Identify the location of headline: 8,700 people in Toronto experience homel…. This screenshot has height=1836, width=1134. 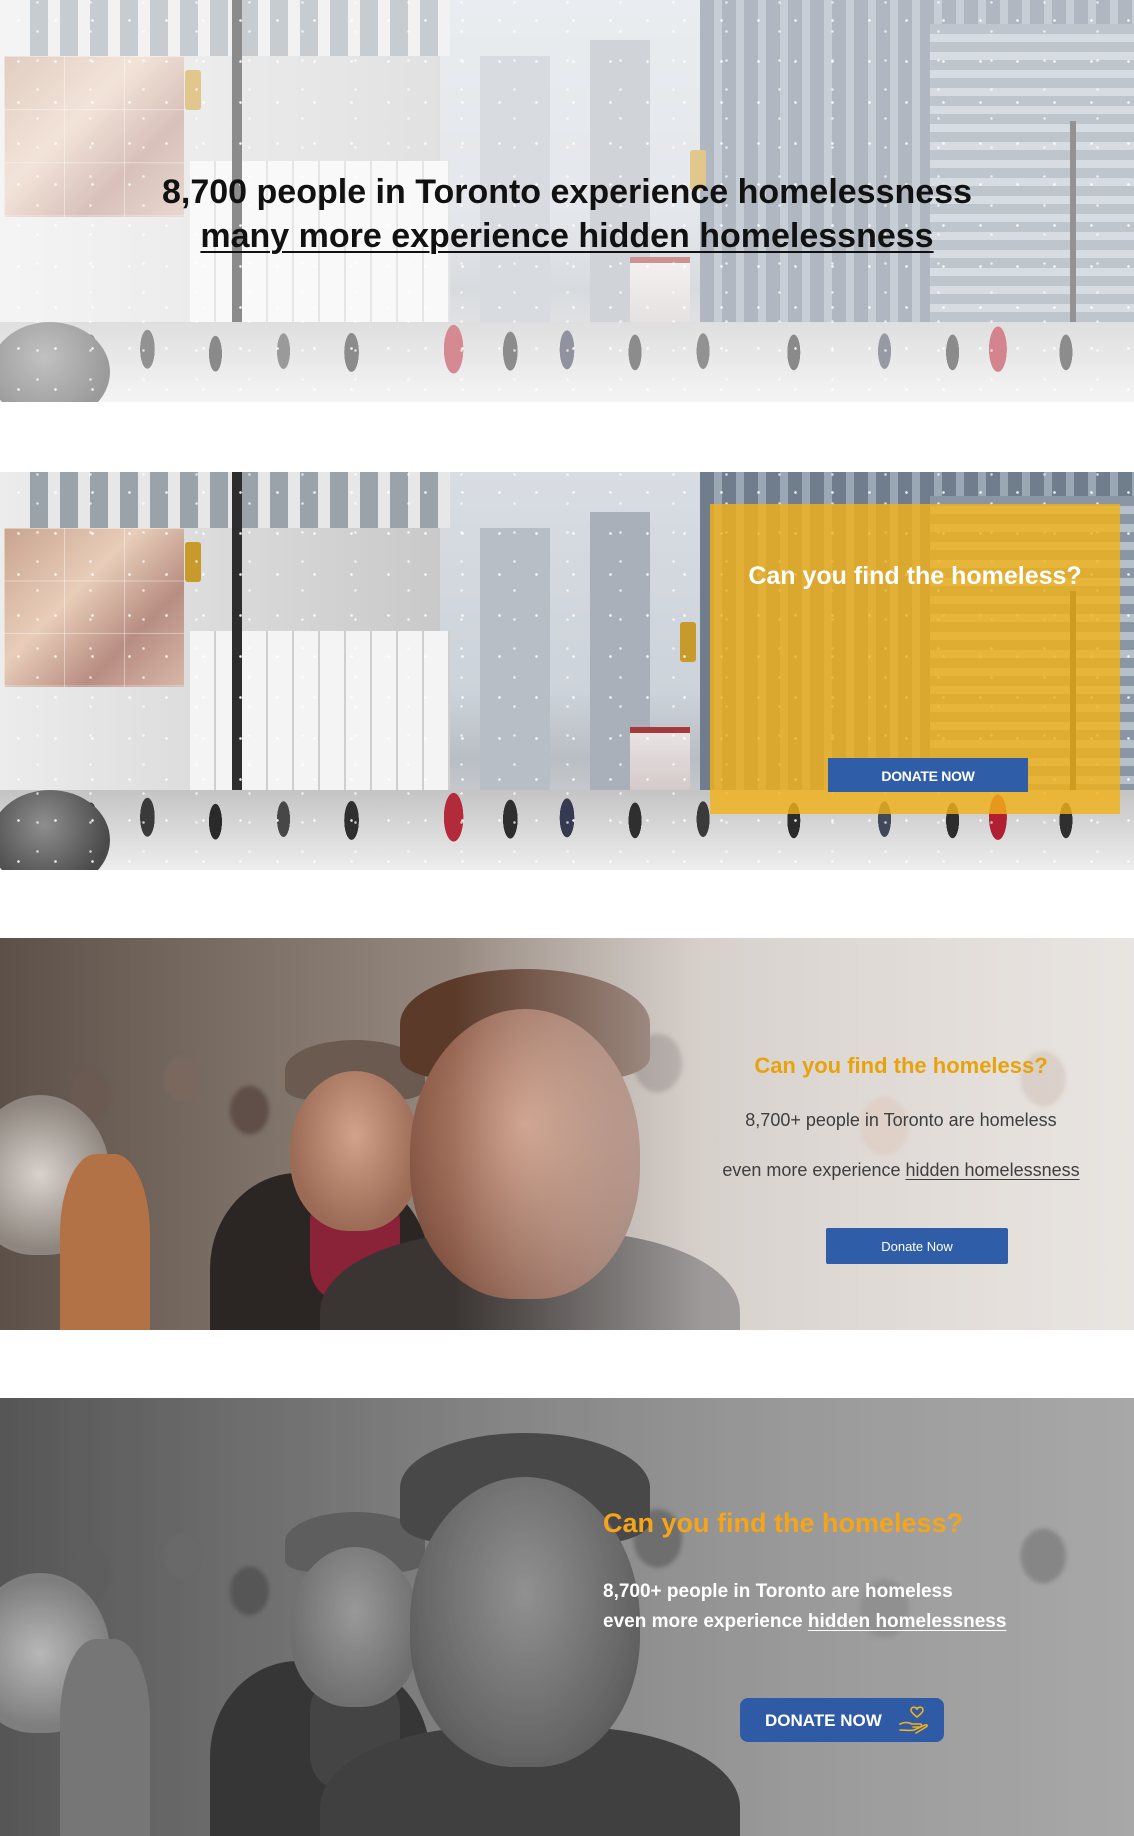
(567, 214).